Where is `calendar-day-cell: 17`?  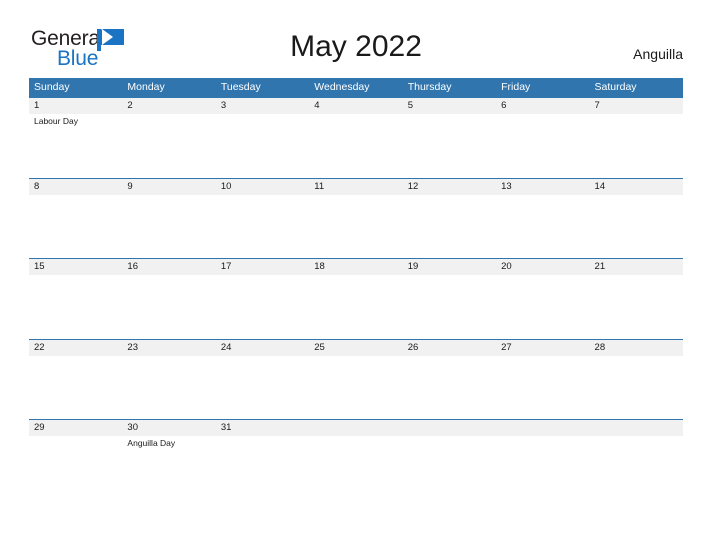
calendar-day-cell: 17 is located at coordinates (262, 299).